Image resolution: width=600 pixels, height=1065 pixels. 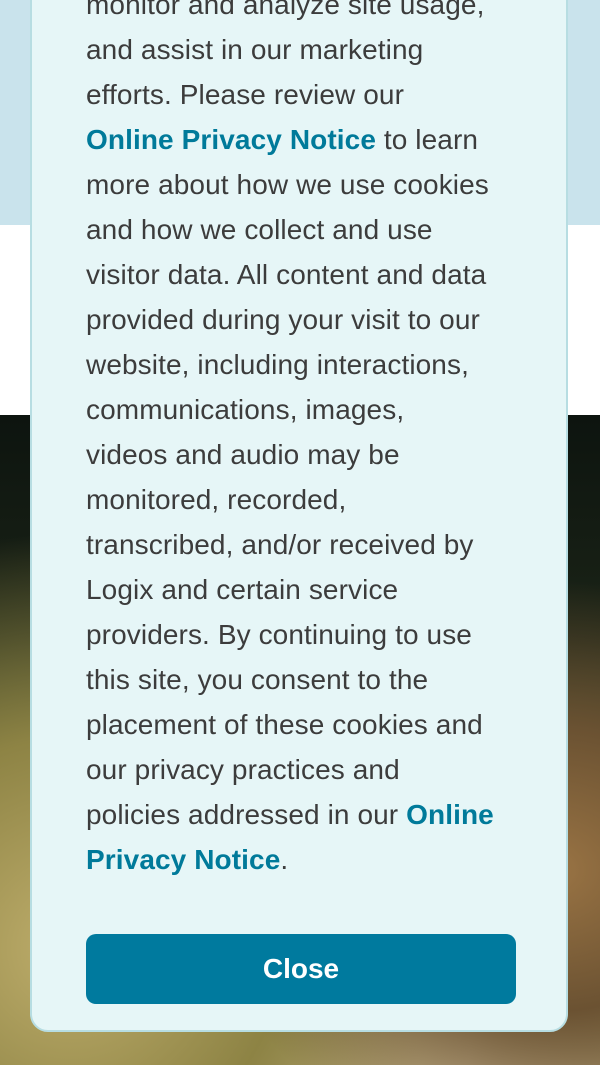 What do you see at coordinates (284, 859) in the screenshot?
I see `final-period: .` at bounding box center [284, 859].